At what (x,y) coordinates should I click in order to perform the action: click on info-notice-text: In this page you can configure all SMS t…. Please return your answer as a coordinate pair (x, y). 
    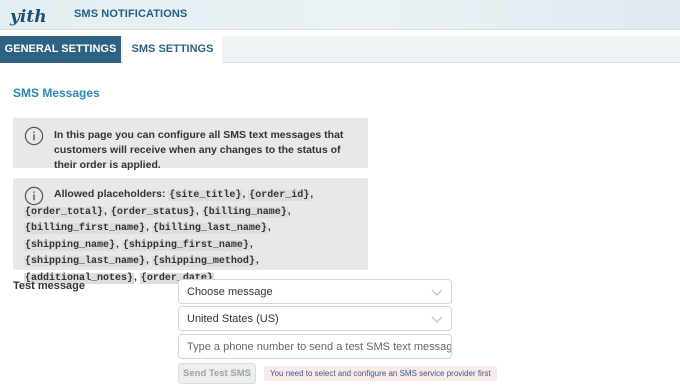
    Looking at the image, I should click on (199, 150).